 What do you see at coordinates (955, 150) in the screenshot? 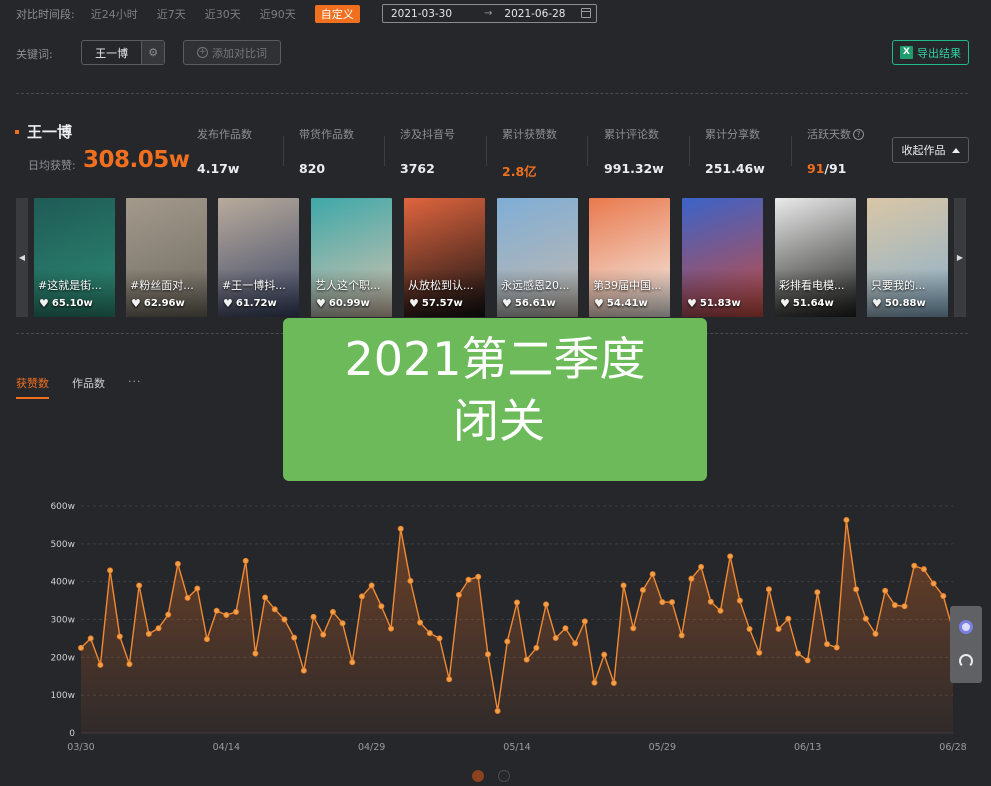
I see `caret-up-icon` at bounding box center [955, 150].